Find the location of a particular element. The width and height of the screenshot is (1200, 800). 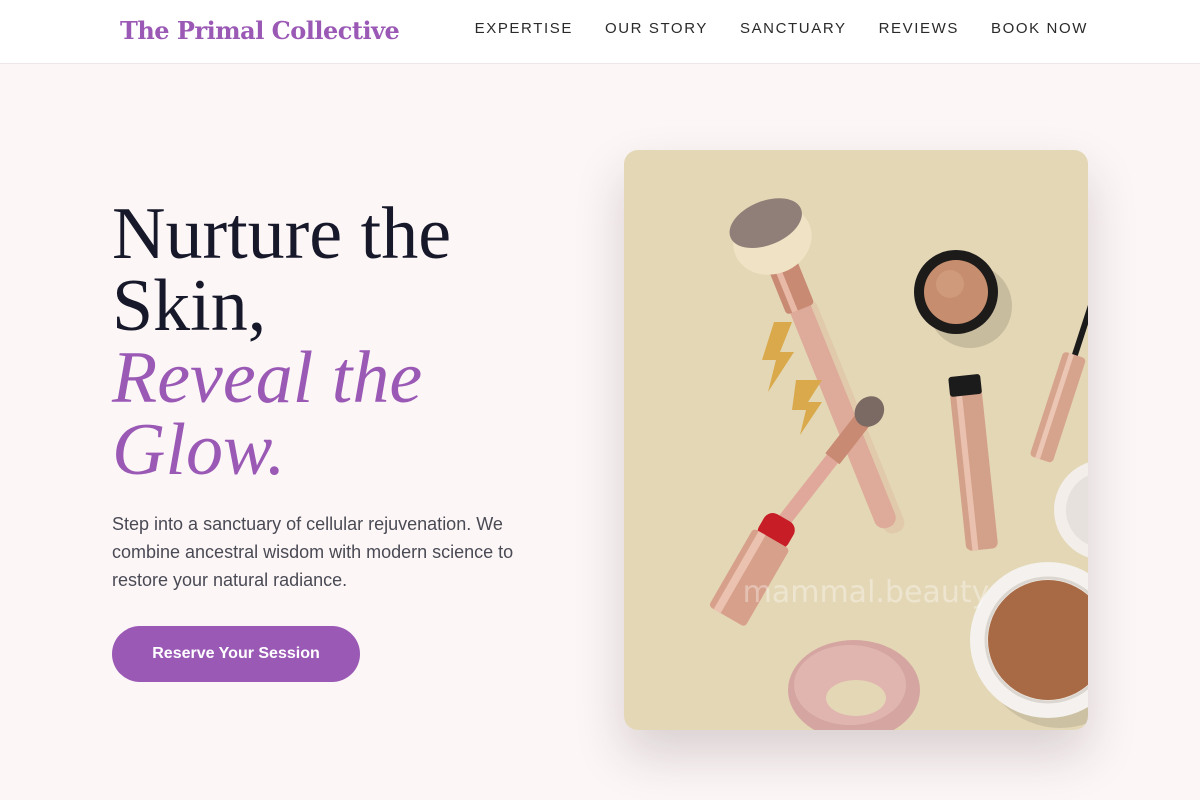

hero-accent-line-2: Glow. is located at coordinates (199, 450).